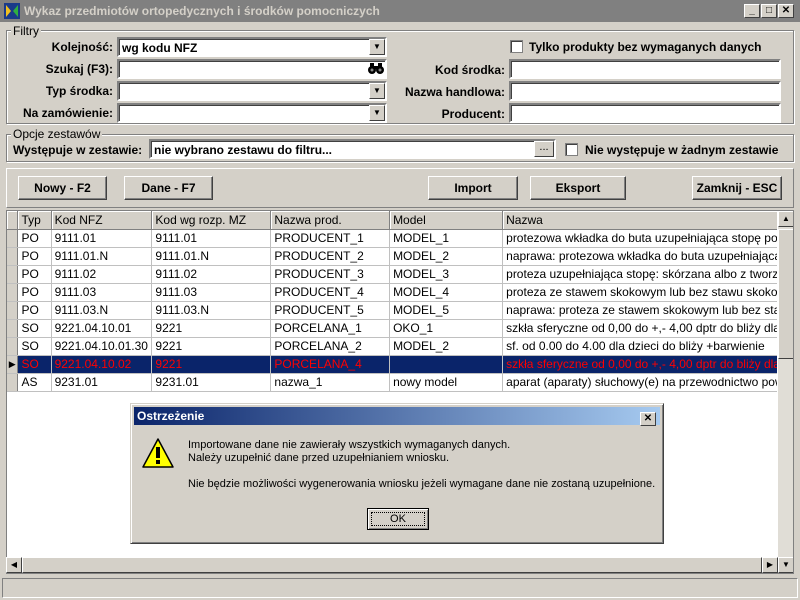 The image size is (800, 600). I want to click on table-cell: PRODUCENT_1, so click(330, 238).